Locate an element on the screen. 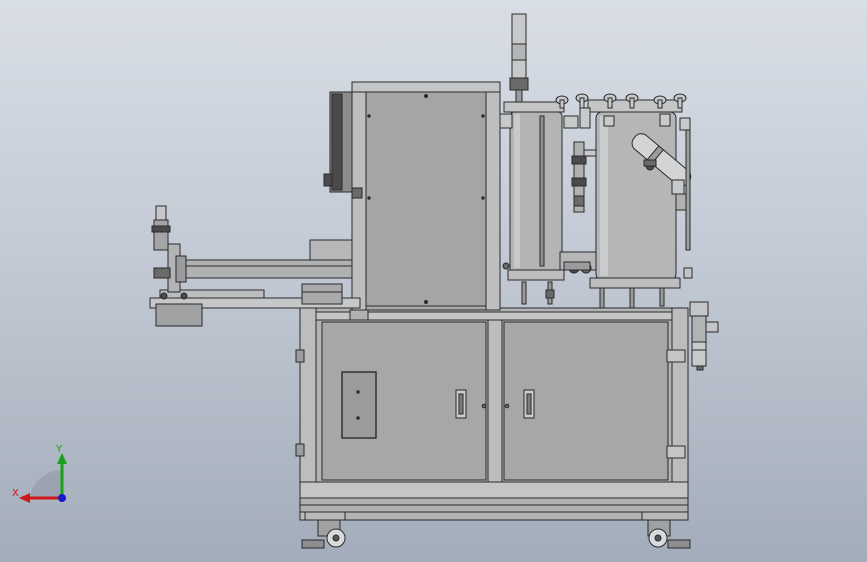  z-axis-dot is located at coordinates (62, 498).